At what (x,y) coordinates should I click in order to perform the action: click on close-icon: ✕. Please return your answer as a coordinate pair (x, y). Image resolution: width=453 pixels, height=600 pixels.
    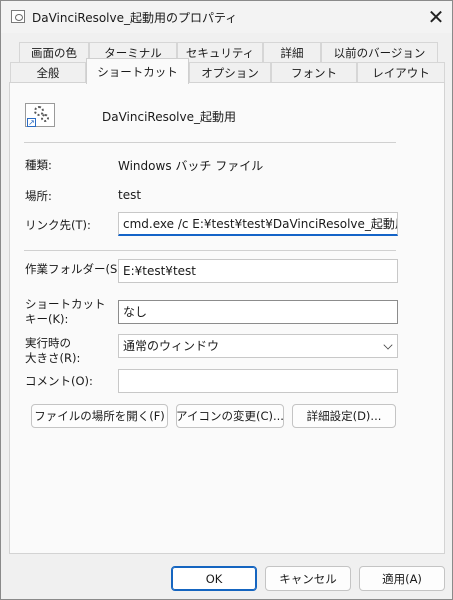
    Looking at the image, I should click on (436, 17).